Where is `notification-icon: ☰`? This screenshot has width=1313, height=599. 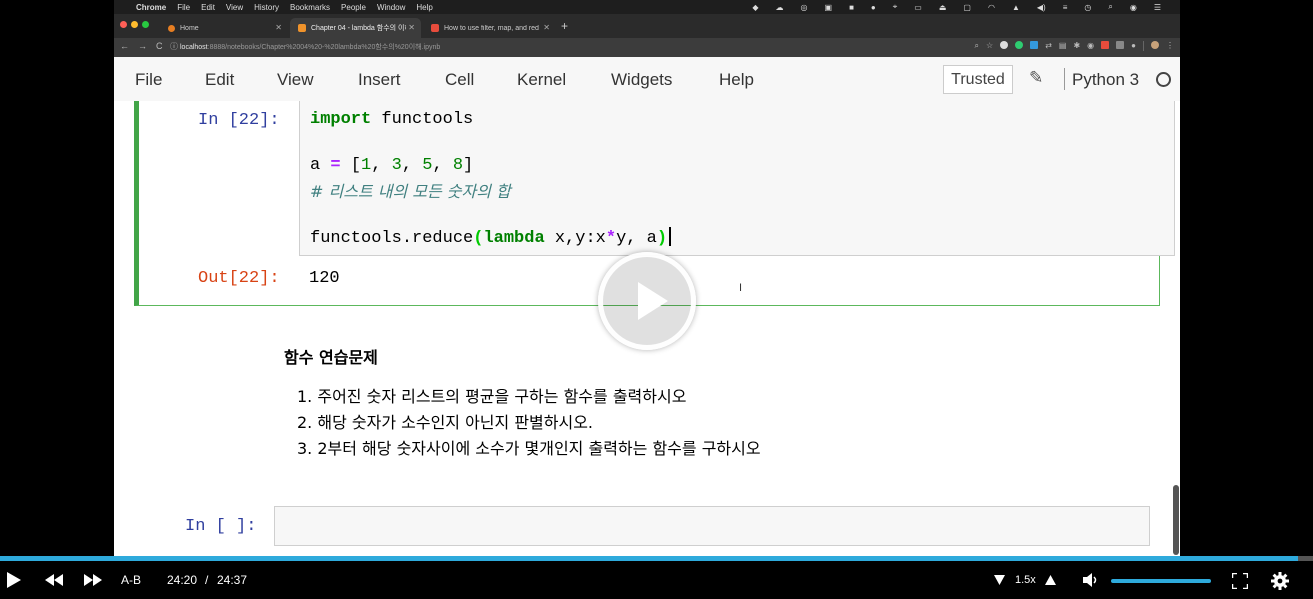 notification-icon: ☰ is located at coordinates (1157, 7).